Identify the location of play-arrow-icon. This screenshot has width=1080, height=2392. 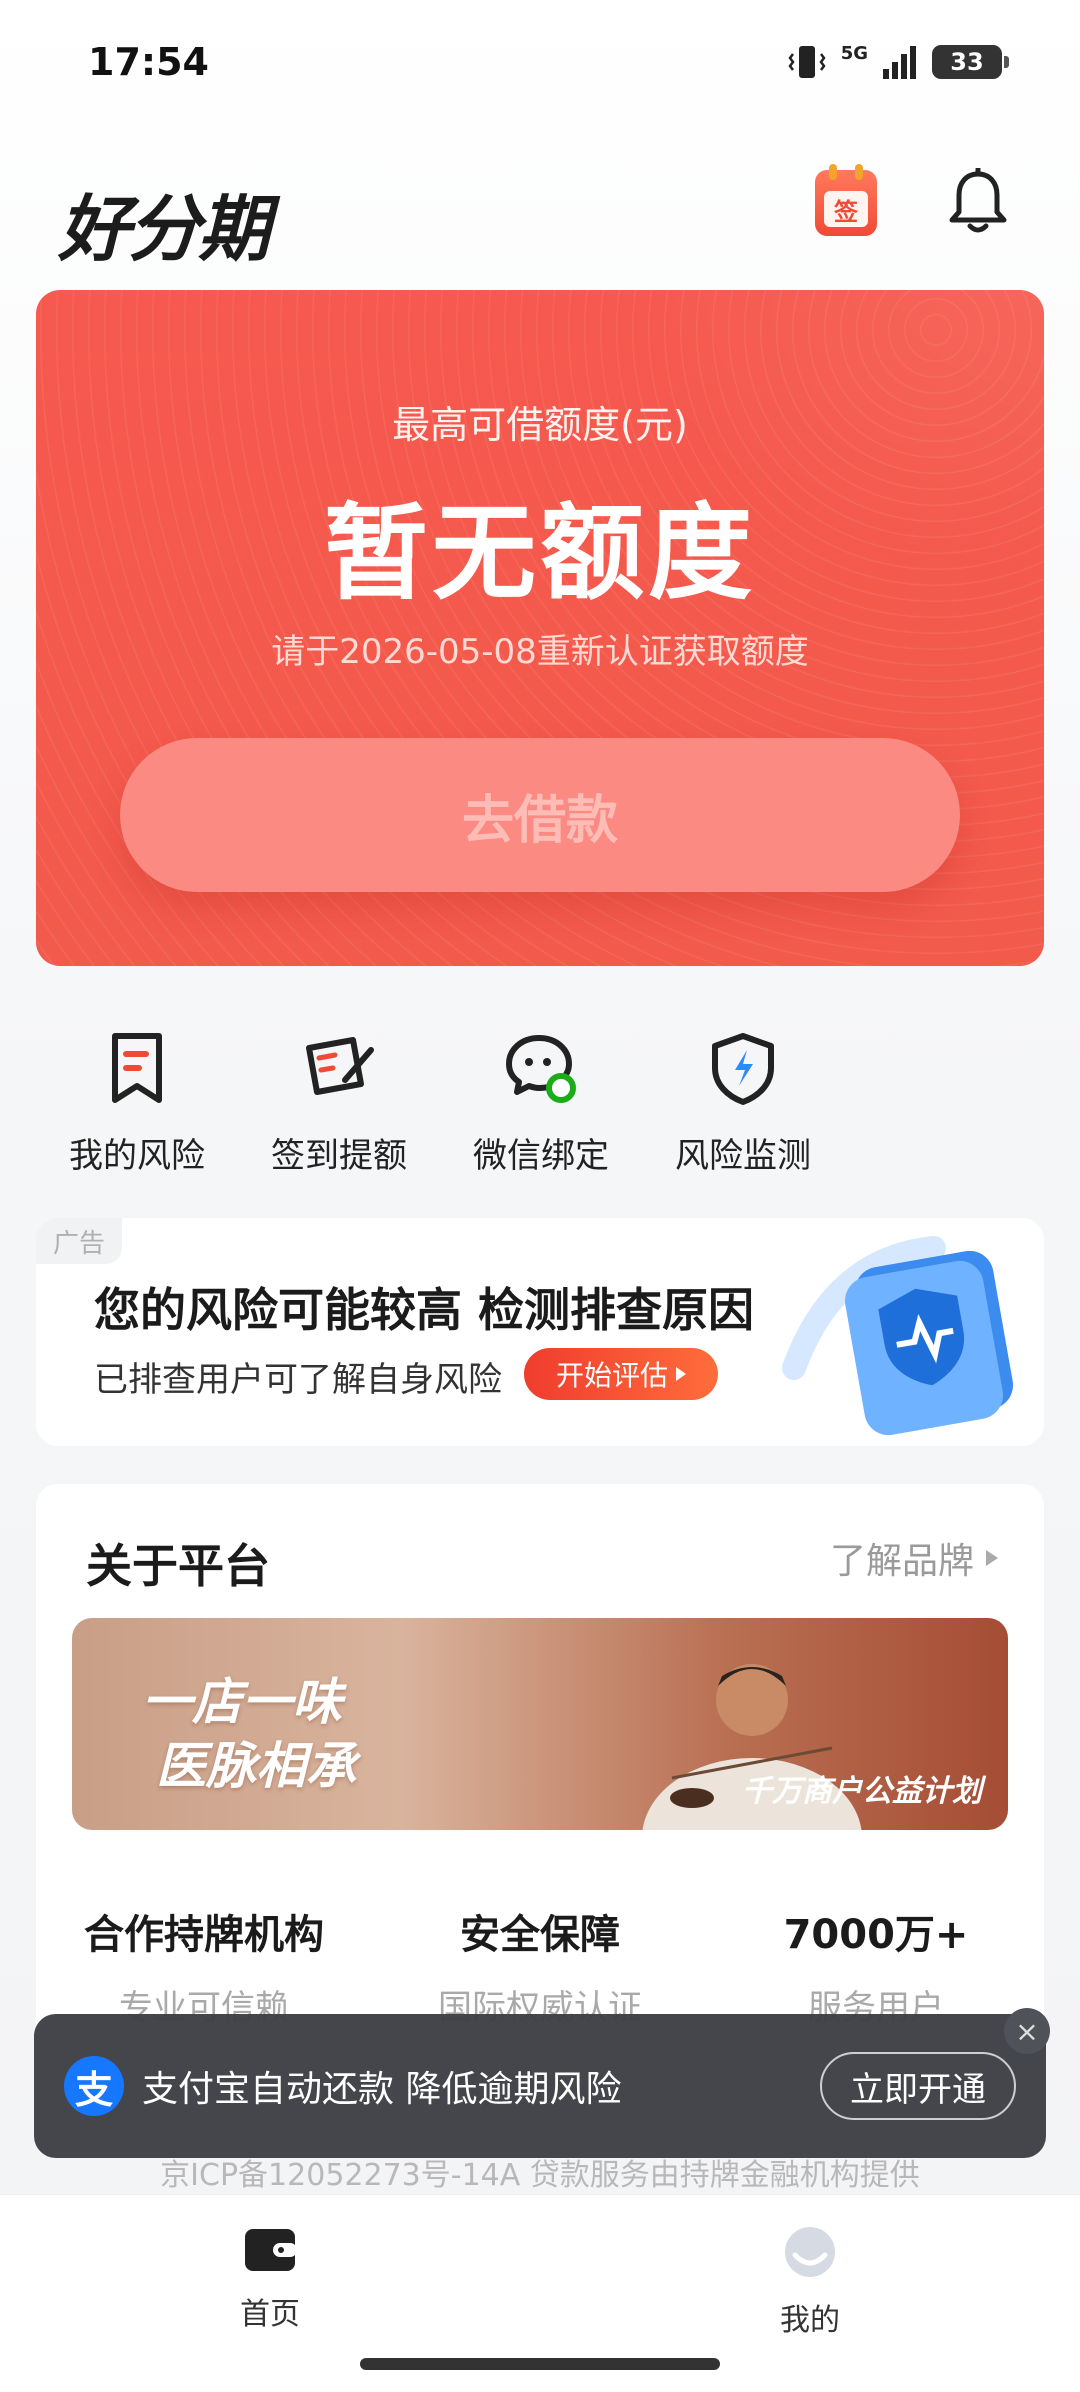
(681, 1374).